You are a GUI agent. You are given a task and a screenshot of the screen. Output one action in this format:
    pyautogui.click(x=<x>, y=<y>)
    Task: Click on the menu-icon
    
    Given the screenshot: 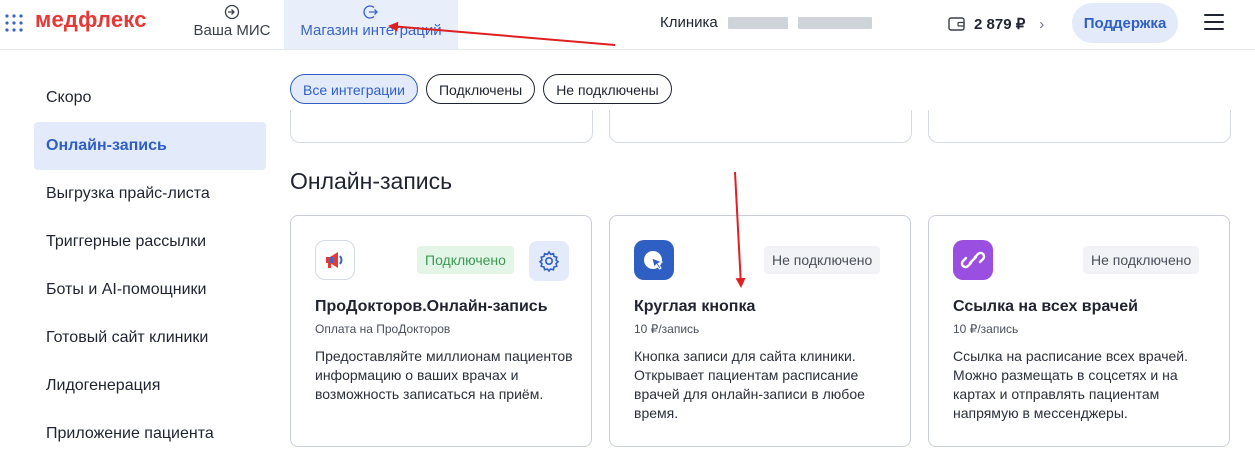 What is the action you would take?
    pyautogui.click(x=1214, y=23)
    